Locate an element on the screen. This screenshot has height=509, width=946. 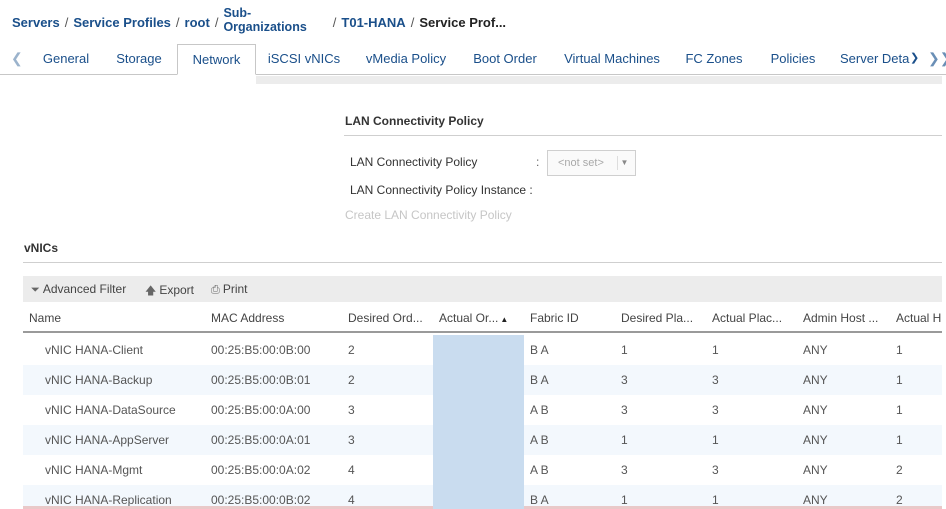
table-cell: vNIC HANA-Mgmt is located at coordinates (94, 470).